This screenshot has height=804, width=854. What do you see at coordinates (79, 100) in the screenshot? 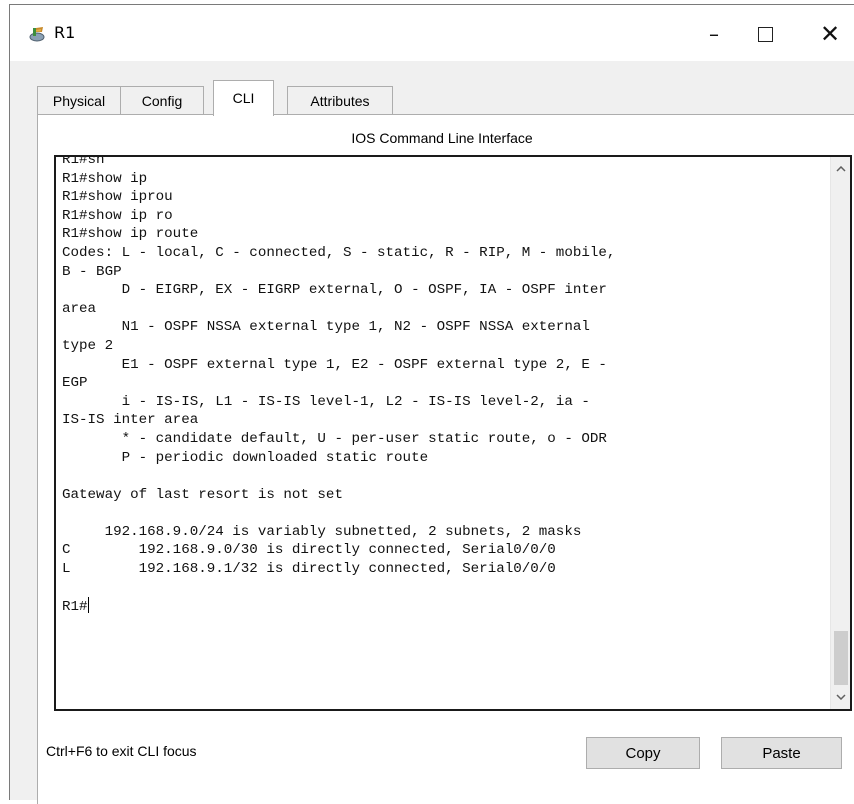
I see `tab-physical: Physical` at bounding box center [79, 100].